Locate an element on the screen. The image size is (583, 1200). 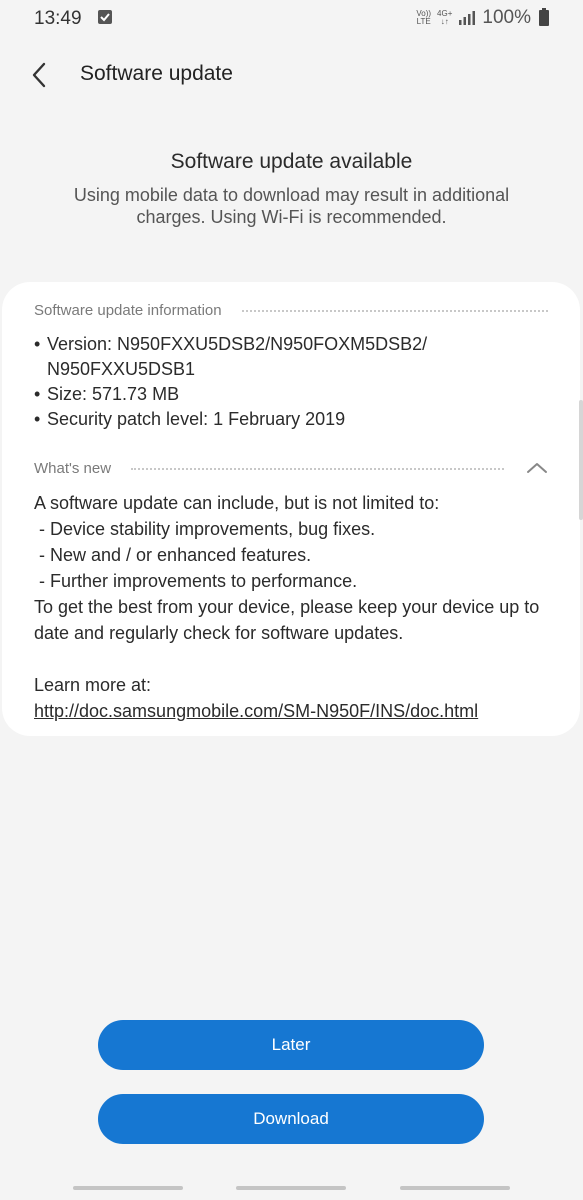
app-header: Software update is located at coordinates (291, 75).